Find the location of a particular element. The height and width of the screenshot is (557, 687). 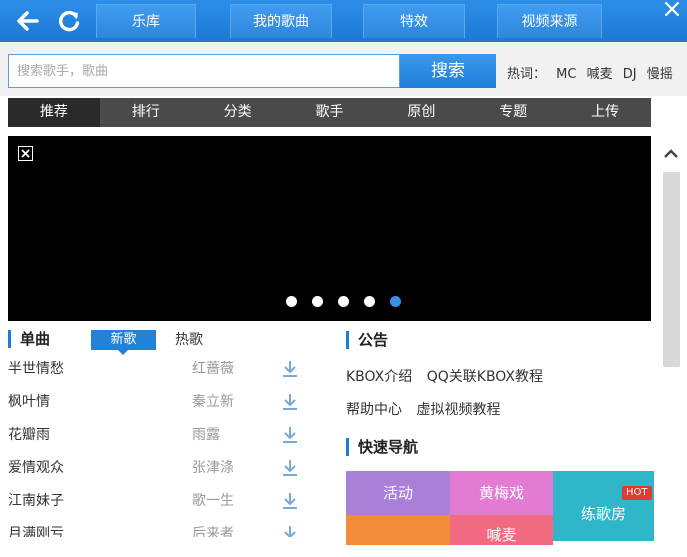

tab-effects: 特效 is located at coordinates (414, 21).